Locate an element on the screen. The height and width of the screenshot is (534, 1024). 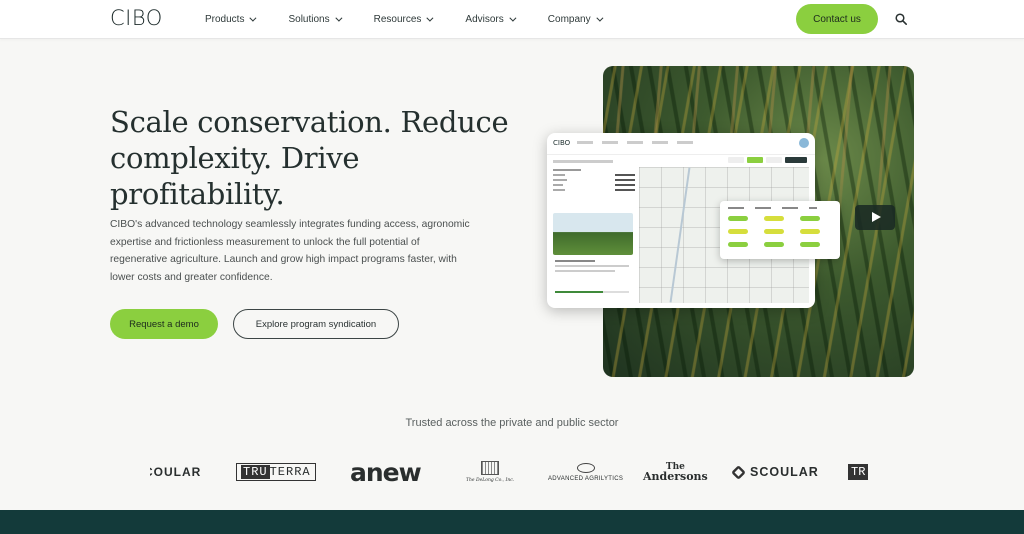
logo-scoular: SCOULAR is located at coordinates (775, 472).